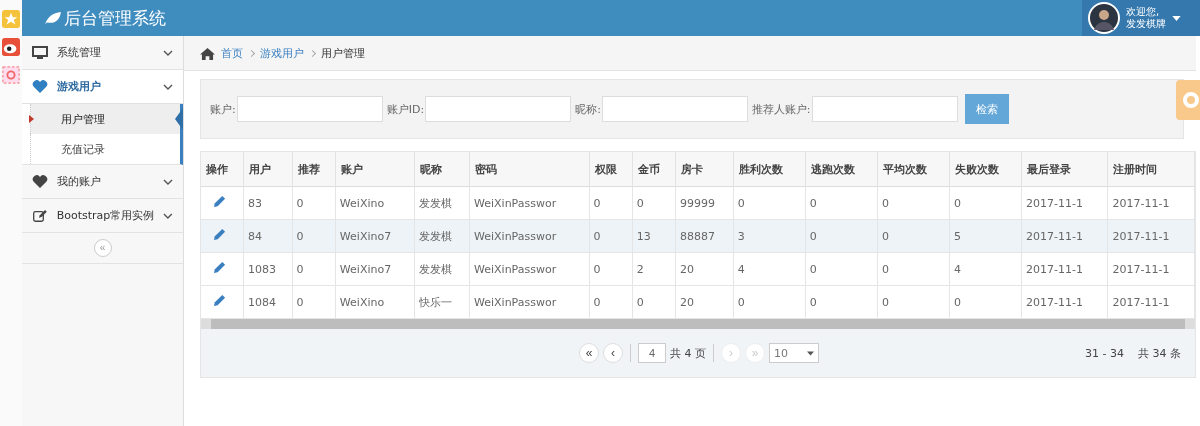 Image resolution: width=1200 pixels, height=426 pixels. Describe the element at coordinates (810, 353) in the screenshot. I see `dropdown-caret-icon` at that location.